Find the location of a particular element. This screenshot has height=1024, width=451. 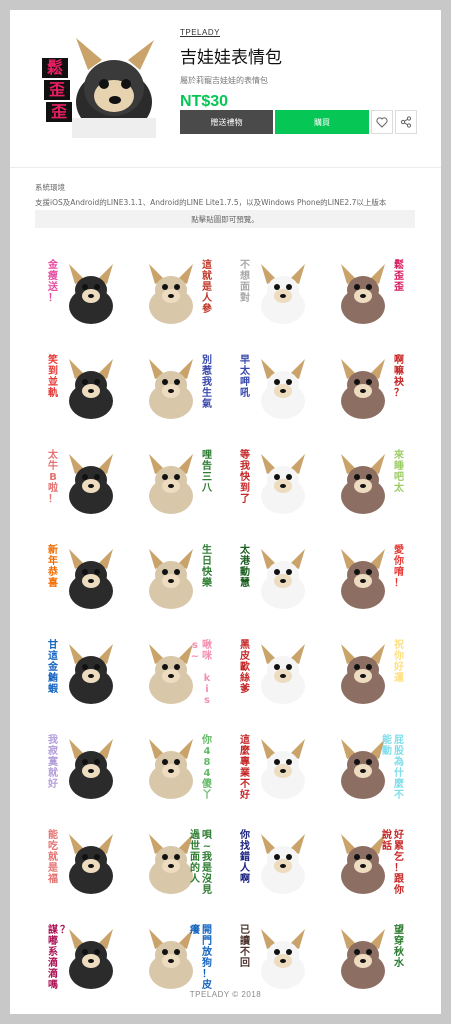

sticker-item: 鬆歪歪 is located at coordinates (370, 291).